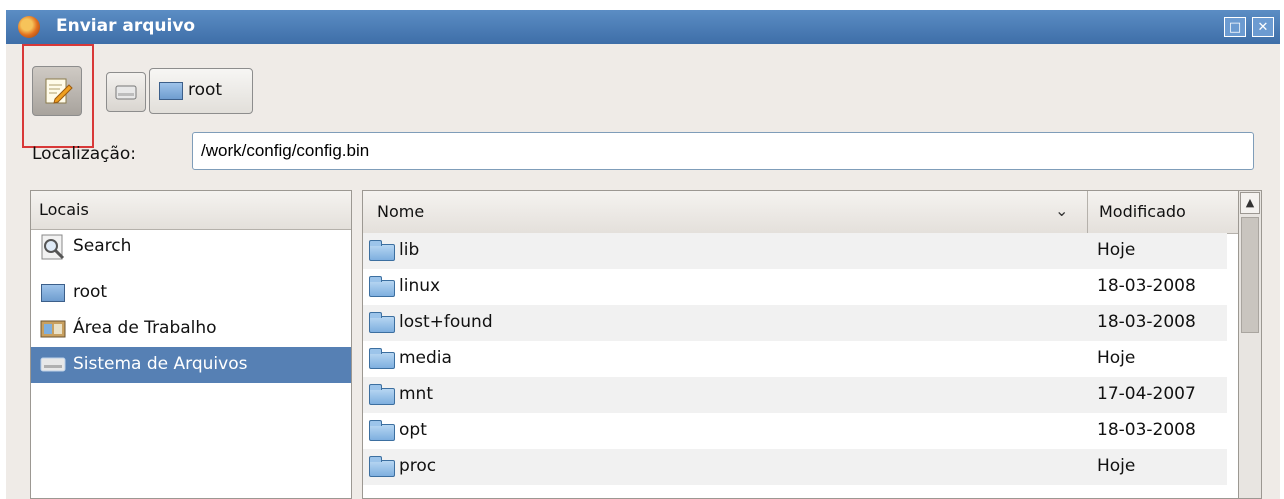 Image resolution: width=1284 pixels, height=499 pixels. What do you see at coordinates (803, 212) in the screenshot?
I see `file-list-header: Nome ⌄ Modificado` at bounding box center [803, 212].